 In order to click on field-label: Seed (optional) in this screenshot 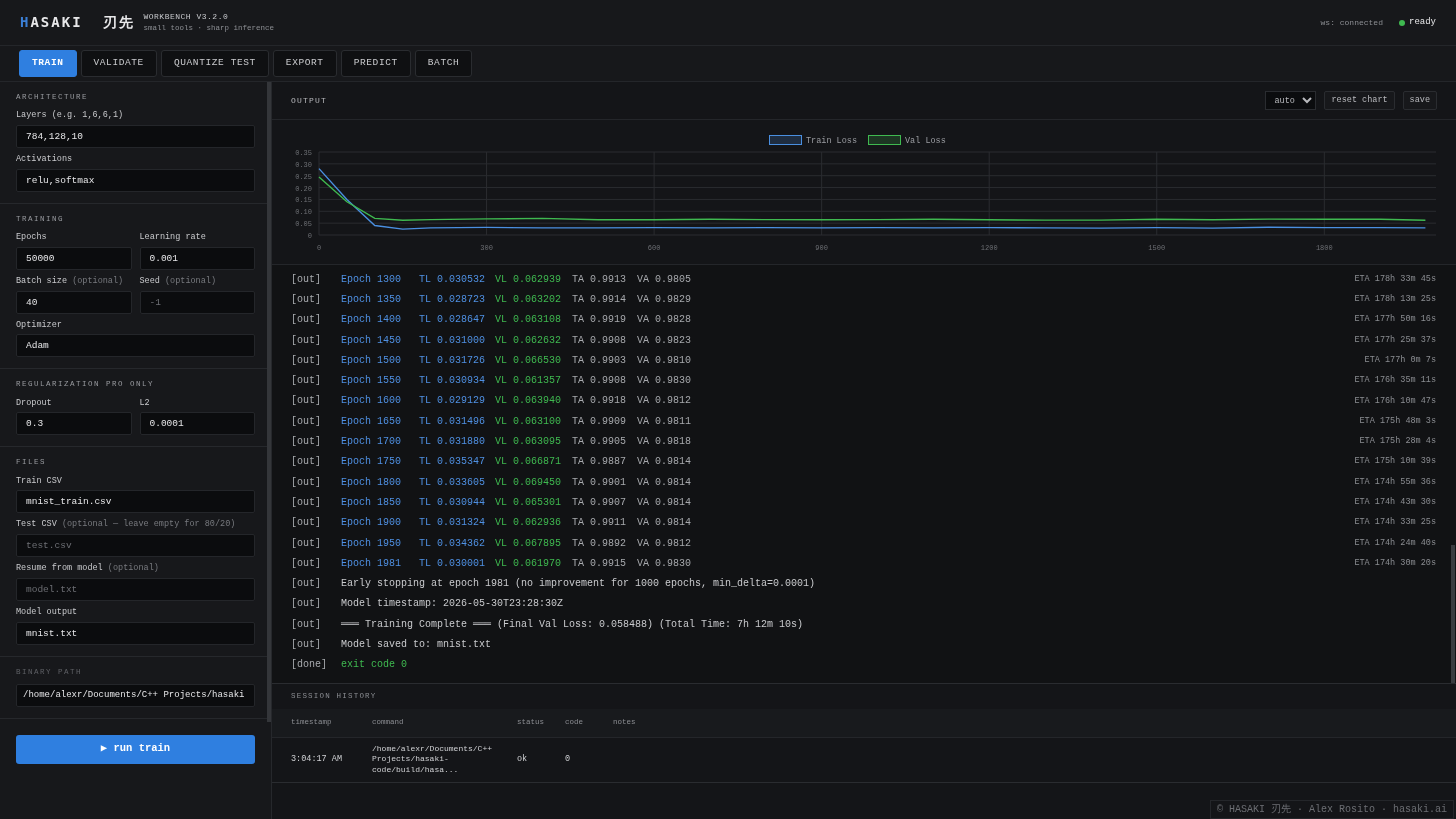, I will do `click(178, 281)`.